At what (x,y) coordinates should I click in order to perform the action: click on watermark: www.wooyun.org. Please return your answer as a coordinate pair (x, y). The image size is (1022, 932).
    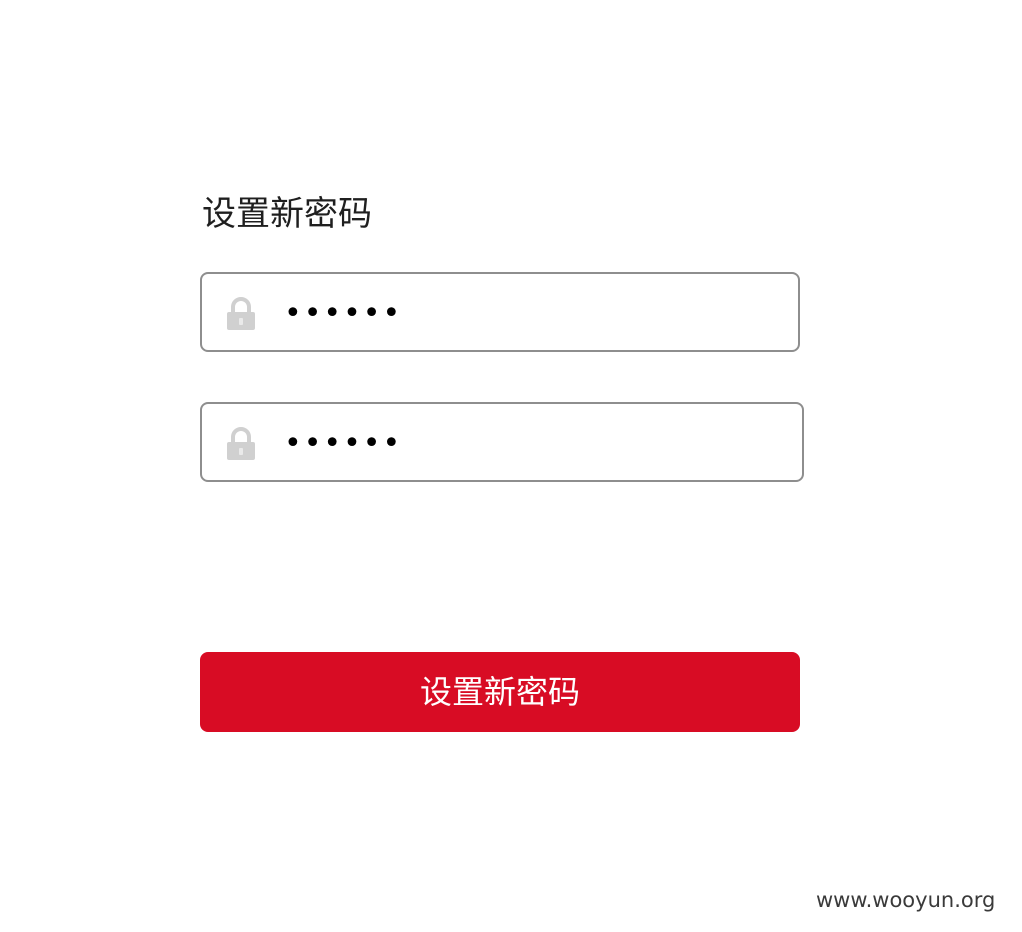
    Looking at the image, I should click on (906, 900).